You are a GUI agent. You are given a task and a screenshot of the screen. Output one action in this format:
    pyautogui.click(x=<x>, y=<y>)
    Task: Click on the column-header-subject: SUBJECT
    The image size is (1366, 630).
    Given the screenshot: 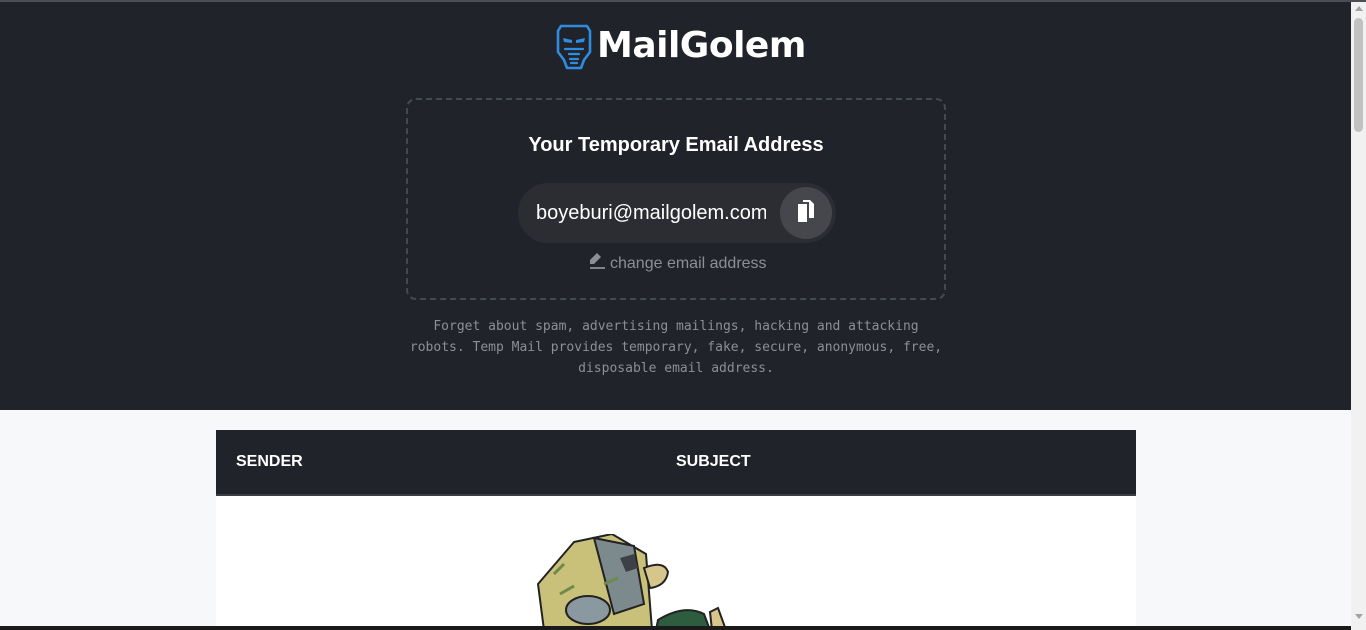 What is the action you would take?
    pyautogui.click(x=713, y=461)
    